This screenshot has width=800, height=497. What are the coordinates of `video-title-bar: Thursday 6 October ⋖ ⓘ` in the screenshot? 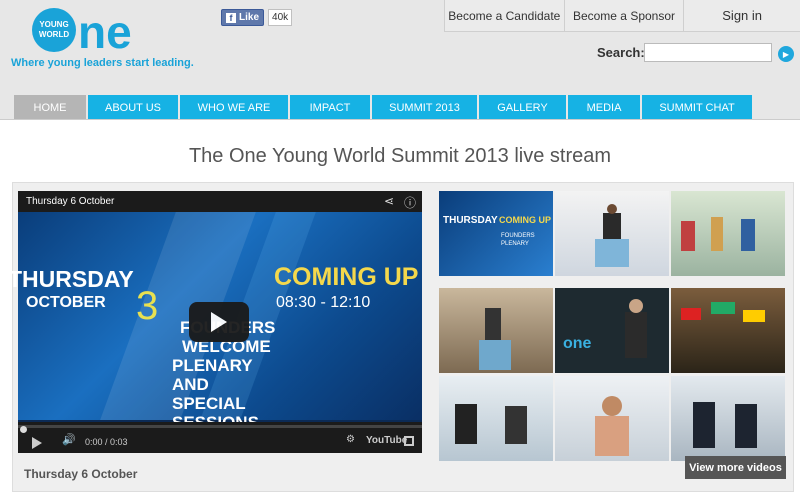 It's located at (220, 201).